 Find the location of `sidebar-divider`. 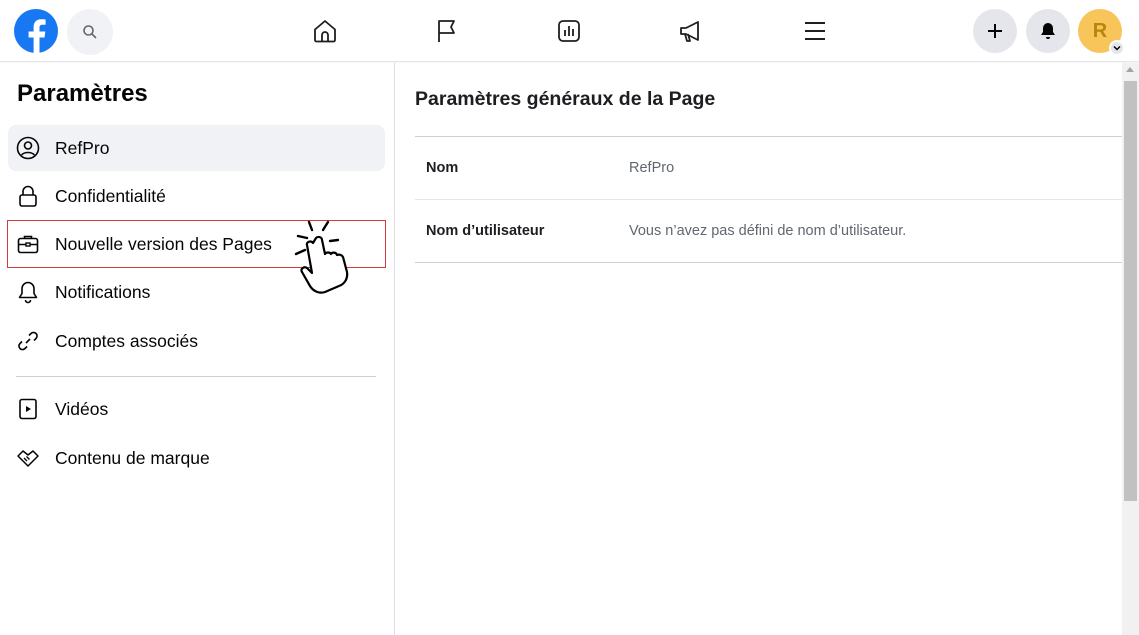

sidebar-divider is located at coordinates (196, 376).